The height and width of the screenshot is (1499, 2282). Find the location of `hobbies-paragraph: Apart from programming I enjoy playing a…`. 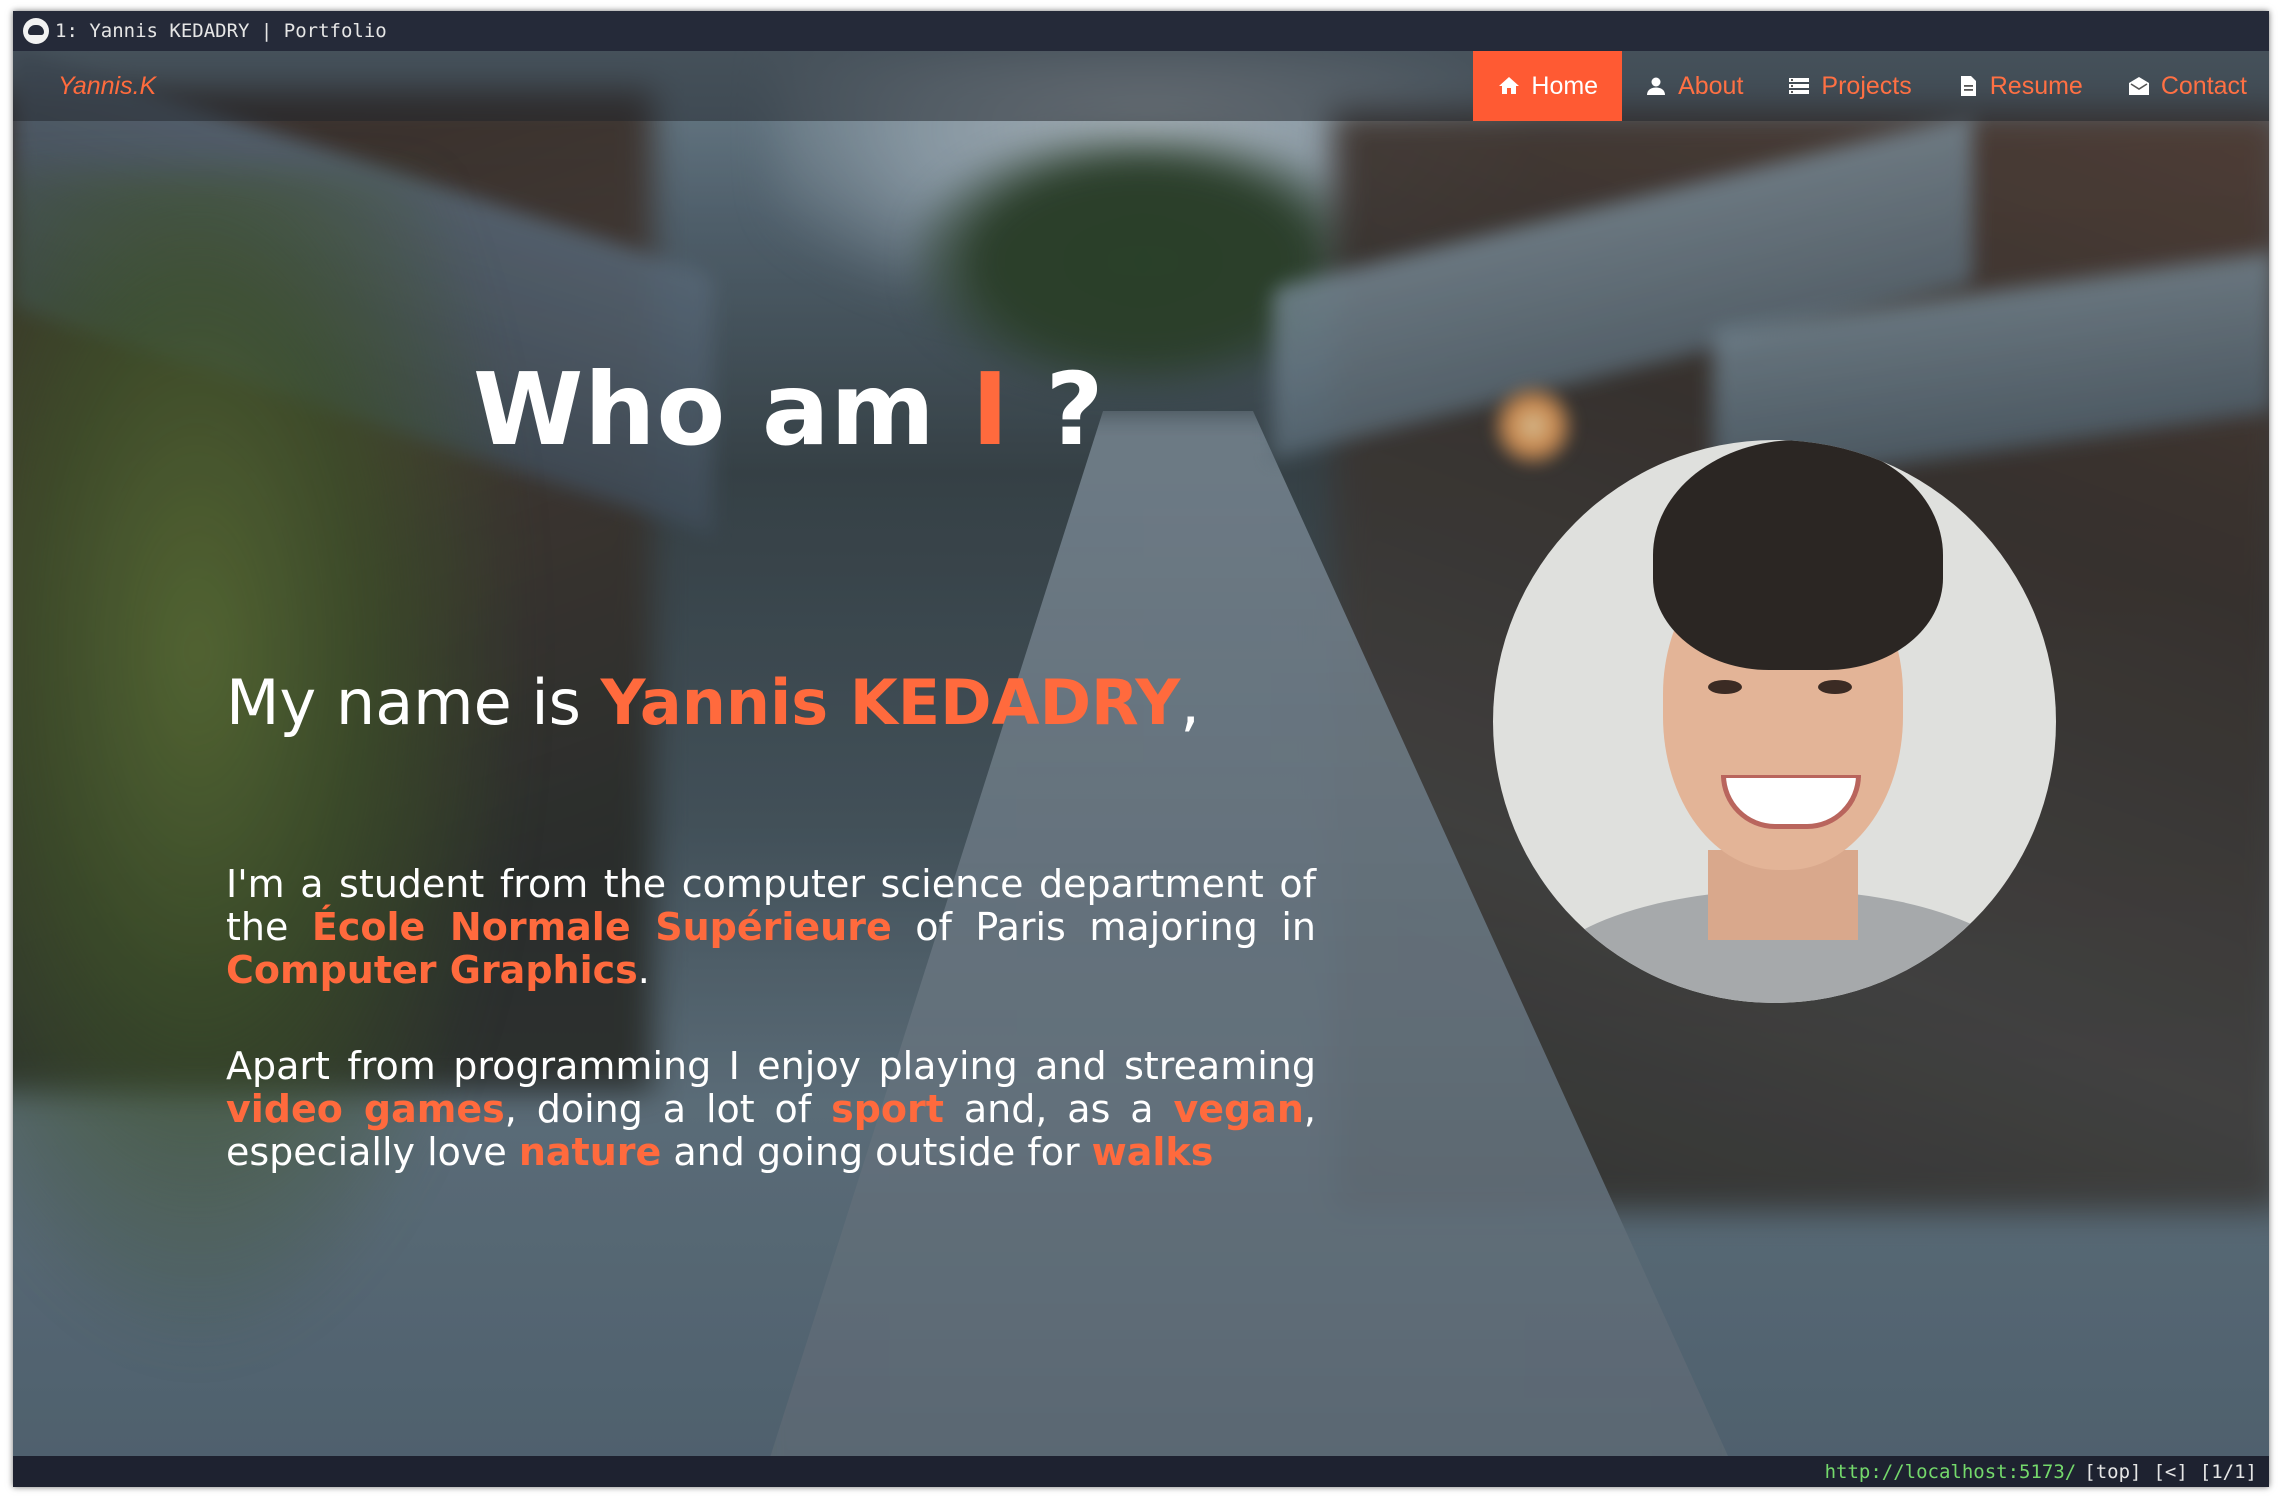

hobbies-paragraph: Apart from programming I enjoy playing a… is located at coordinates (771, 1109).